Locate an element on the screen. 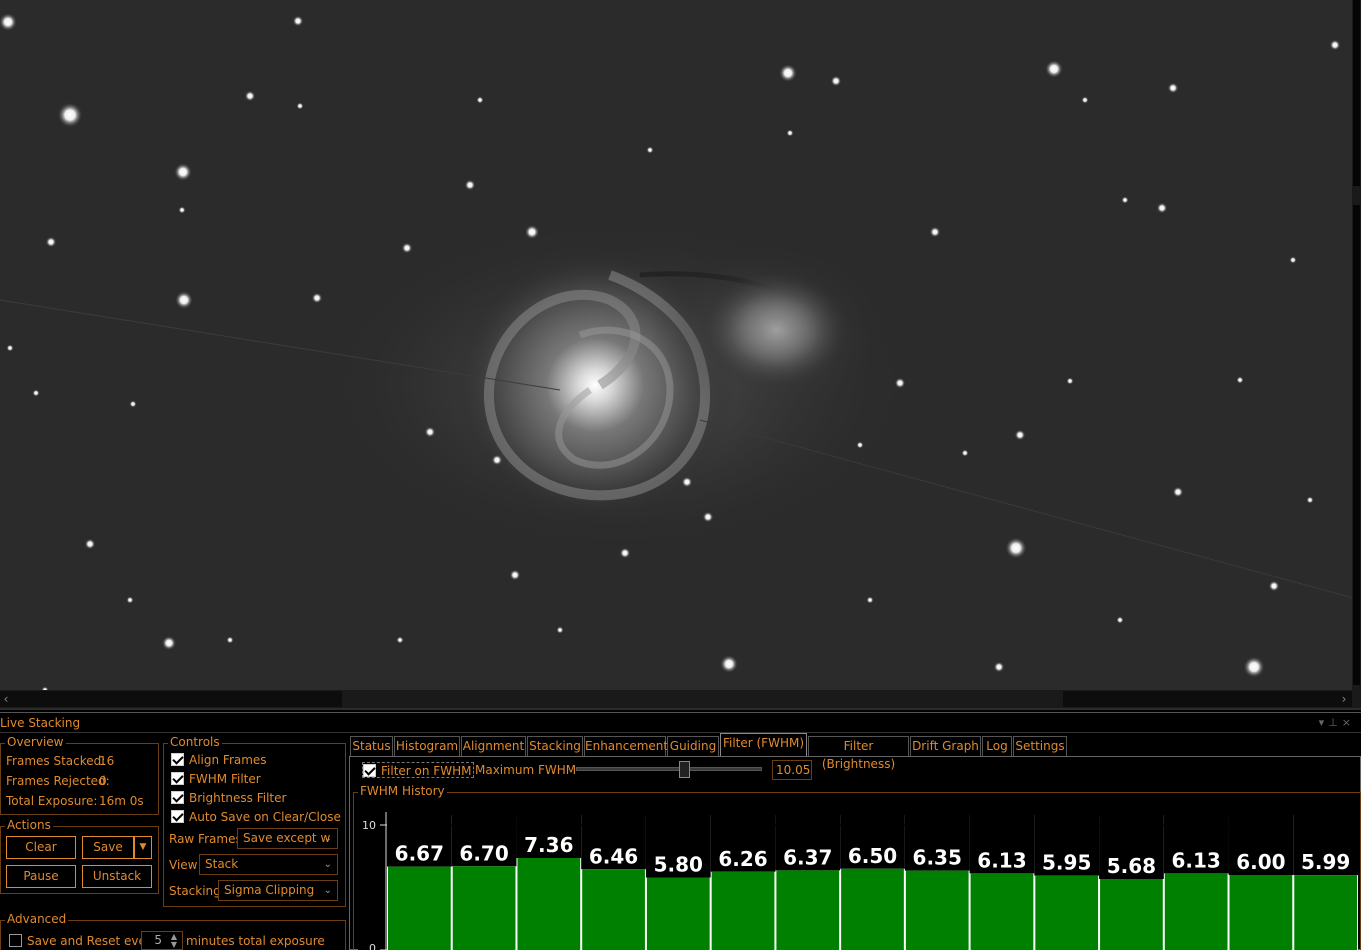  minutes-total-exposure-label: minutes total exposure is located at coordinates (255, 941).